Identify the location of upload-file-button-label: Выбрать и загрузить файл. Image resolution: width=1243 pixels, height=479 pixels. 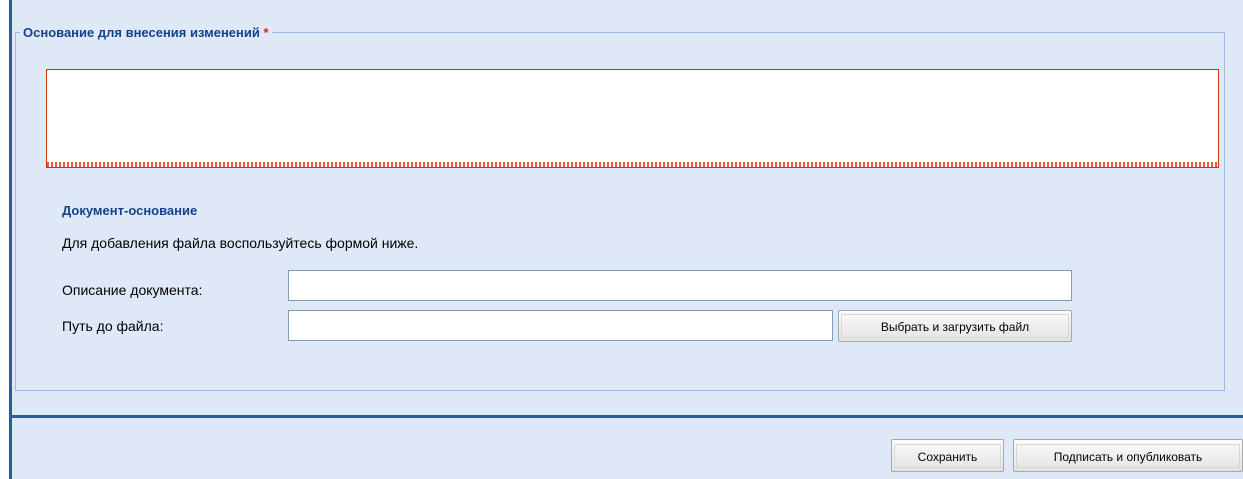
(955, 326).